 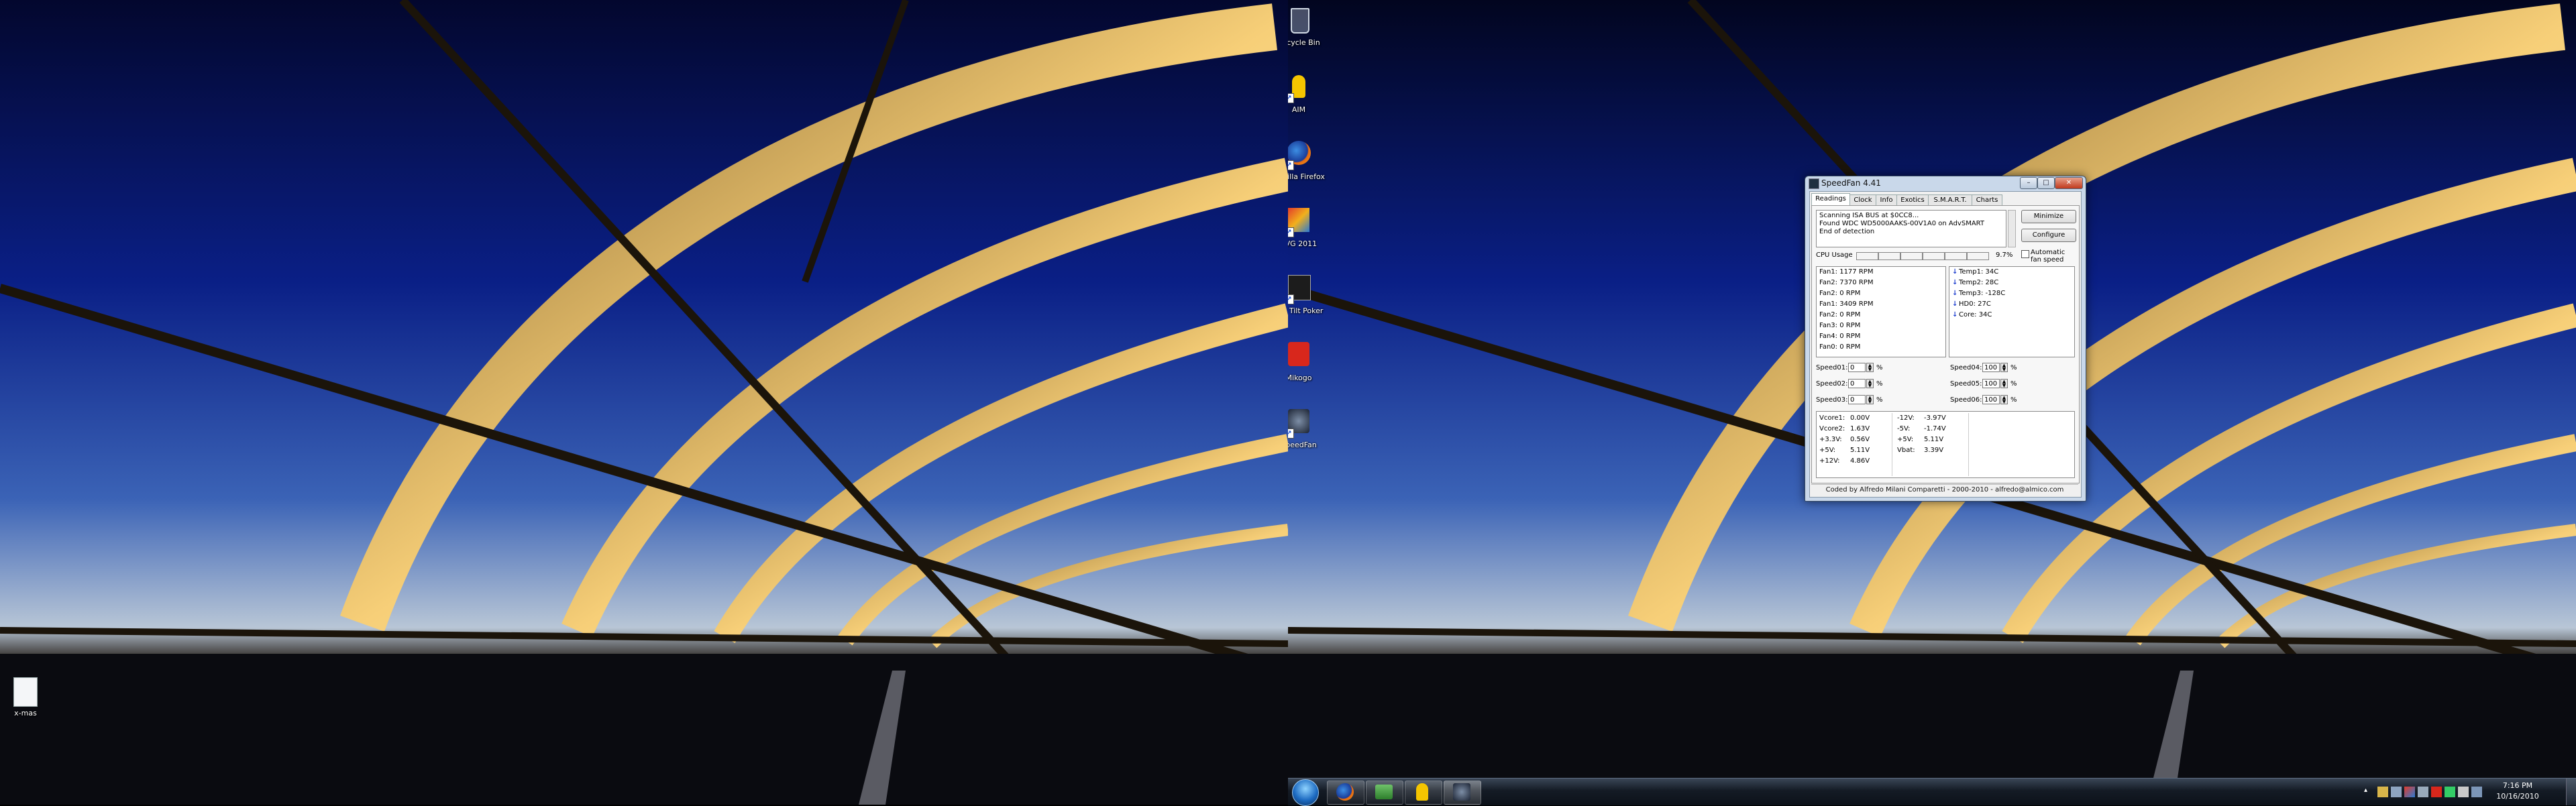 I want to click on desktop-icon-recycle-bin: Recycle Bin, so click(x=1307, y=25).